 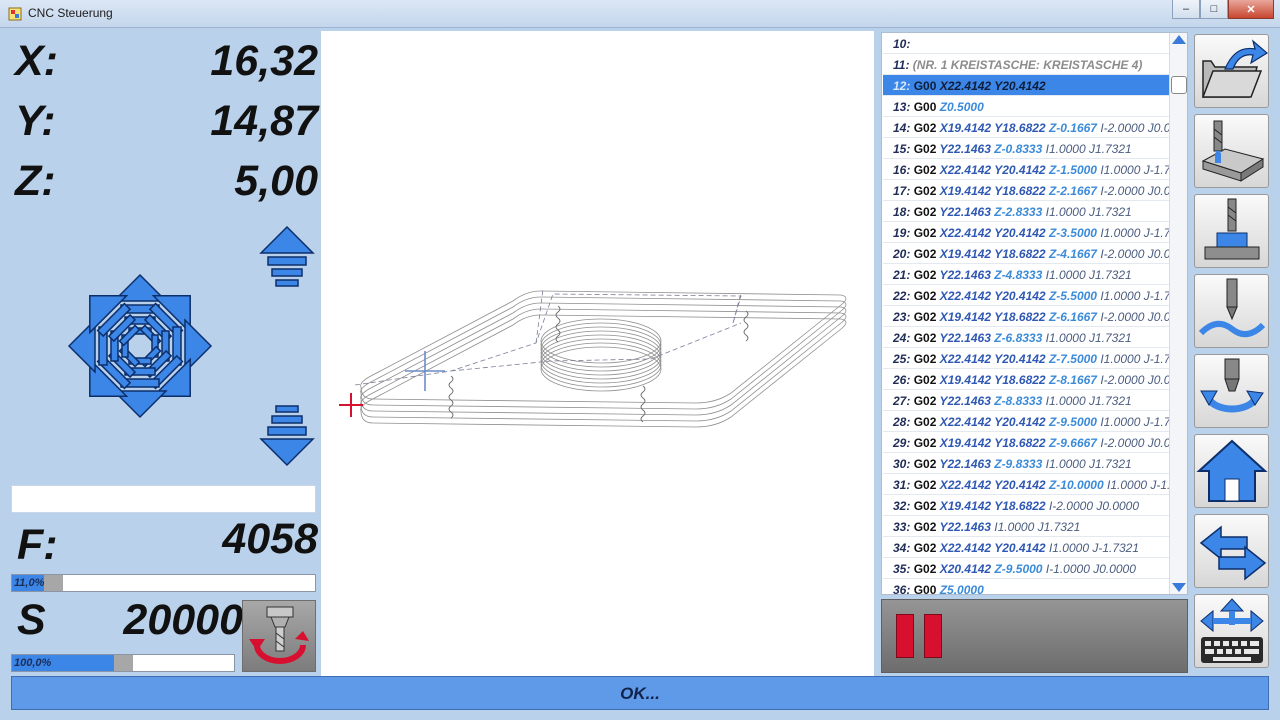 What do you see at coordinates (1186, 9) in the screenshot?
I see `minimize-button: –` at bounding box center [1186, 9].